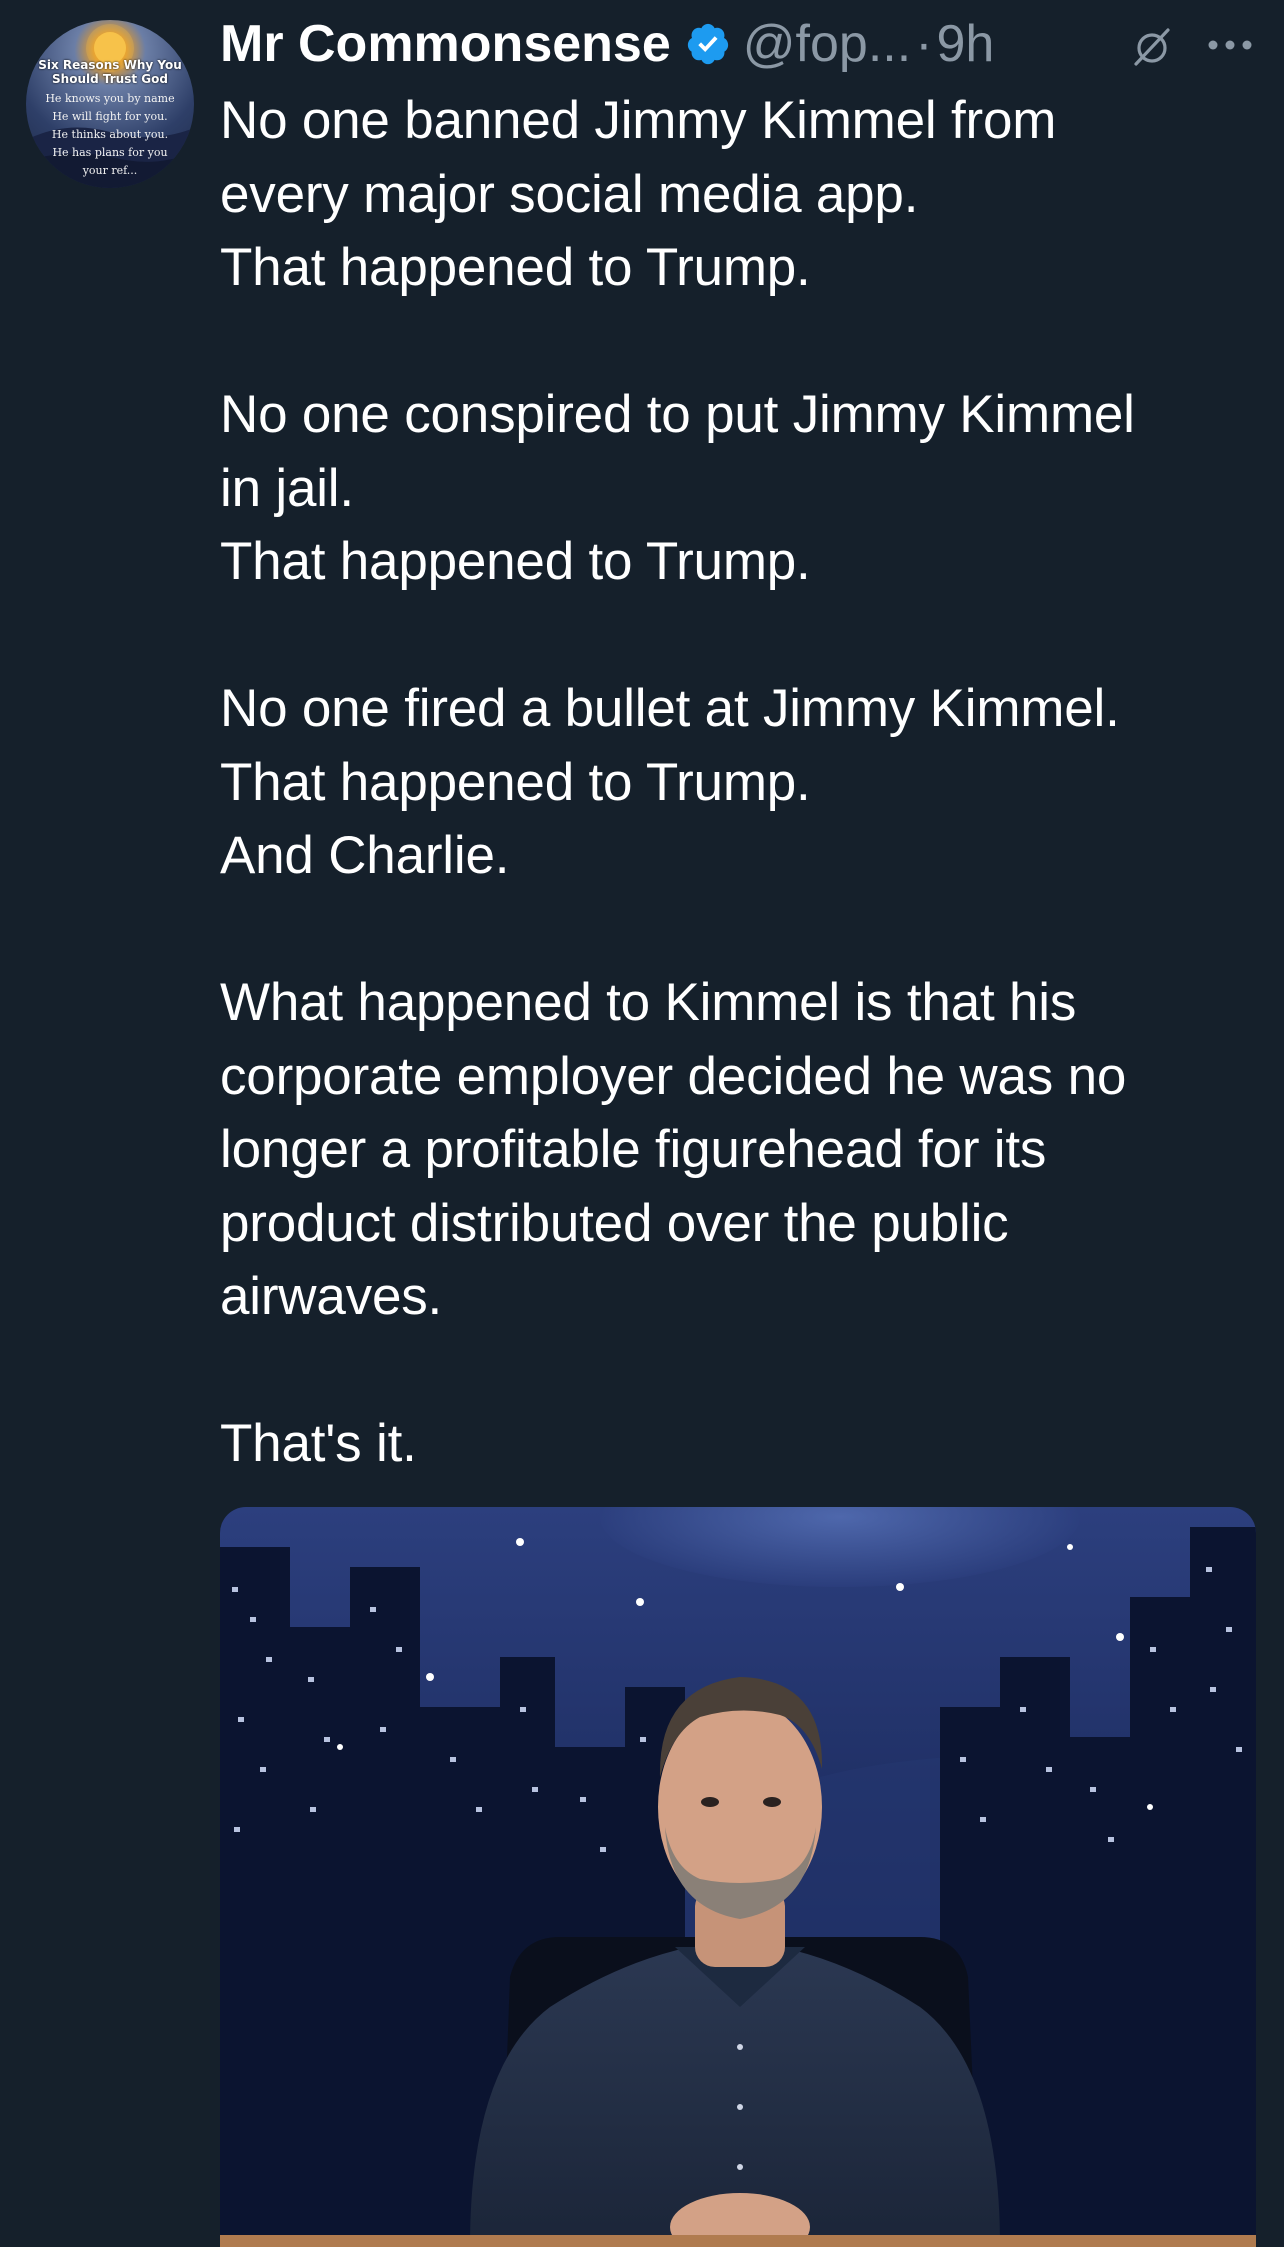 The width and height of the screenshot is (1284, 2247). Describe the element at coordinates (638, 120) in the screenshot. I see `tweet-line: No one banned Jimmy Kimmel from` at that location.